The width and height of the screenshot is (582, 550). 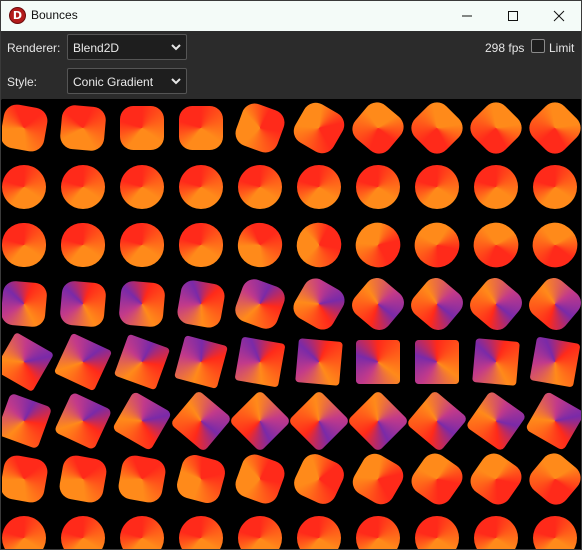 I want to click on minimize-icon, so click(x=467, y=16).